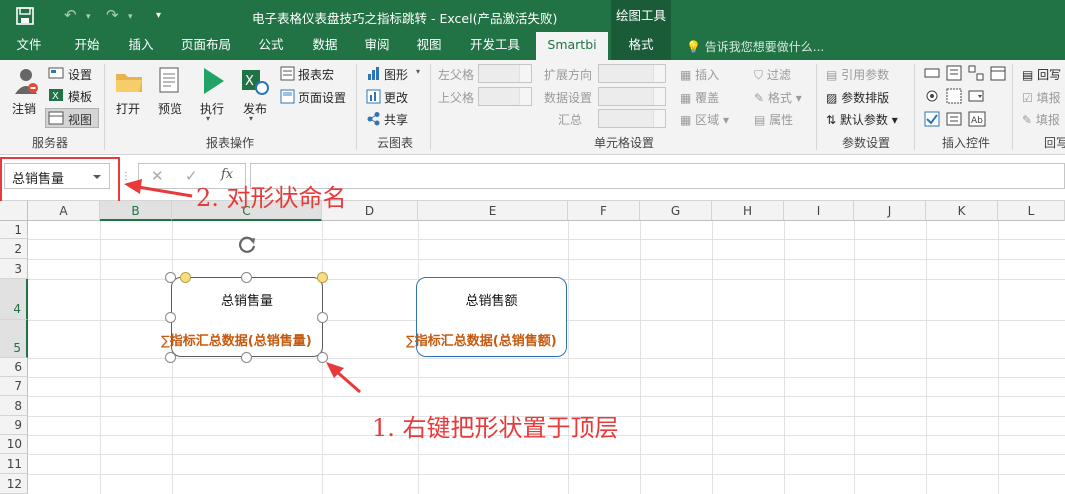 The image size is (1065, 494). I want to click on column-header-h: H, so click(748, 211).